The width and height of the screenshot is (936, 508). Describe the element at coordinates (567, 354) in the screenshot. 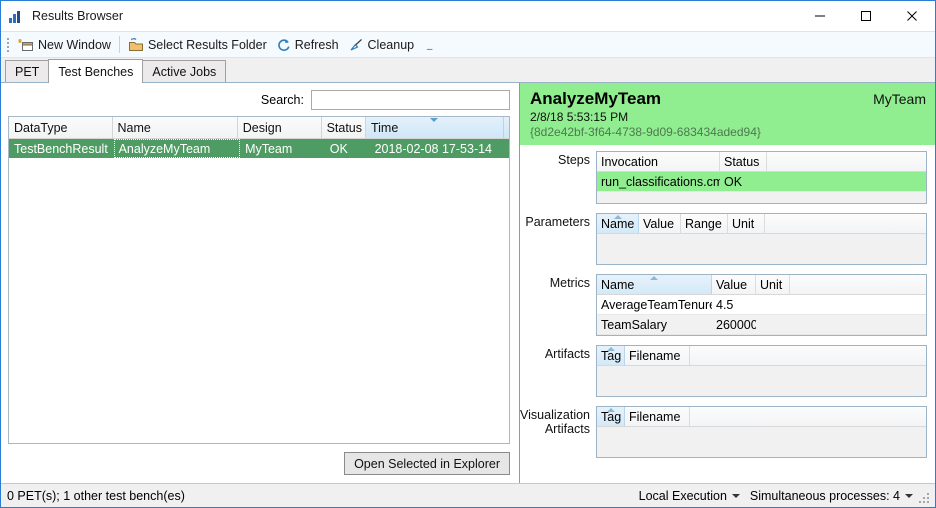

I see `section-artifacts-label: Artifacts` at that location.